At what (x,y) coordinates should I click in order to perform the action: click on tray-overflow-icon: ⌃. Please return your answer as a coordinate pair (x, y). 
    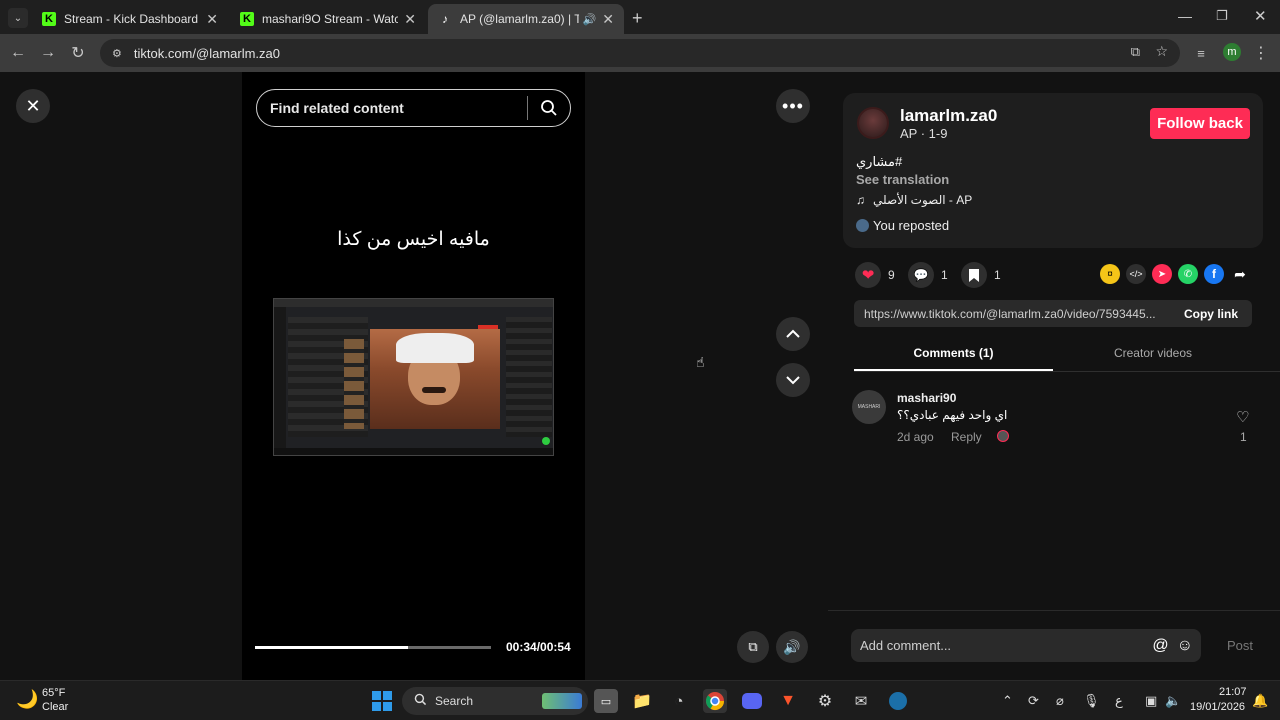
    Looking at the image, I should click on (1007, 701).